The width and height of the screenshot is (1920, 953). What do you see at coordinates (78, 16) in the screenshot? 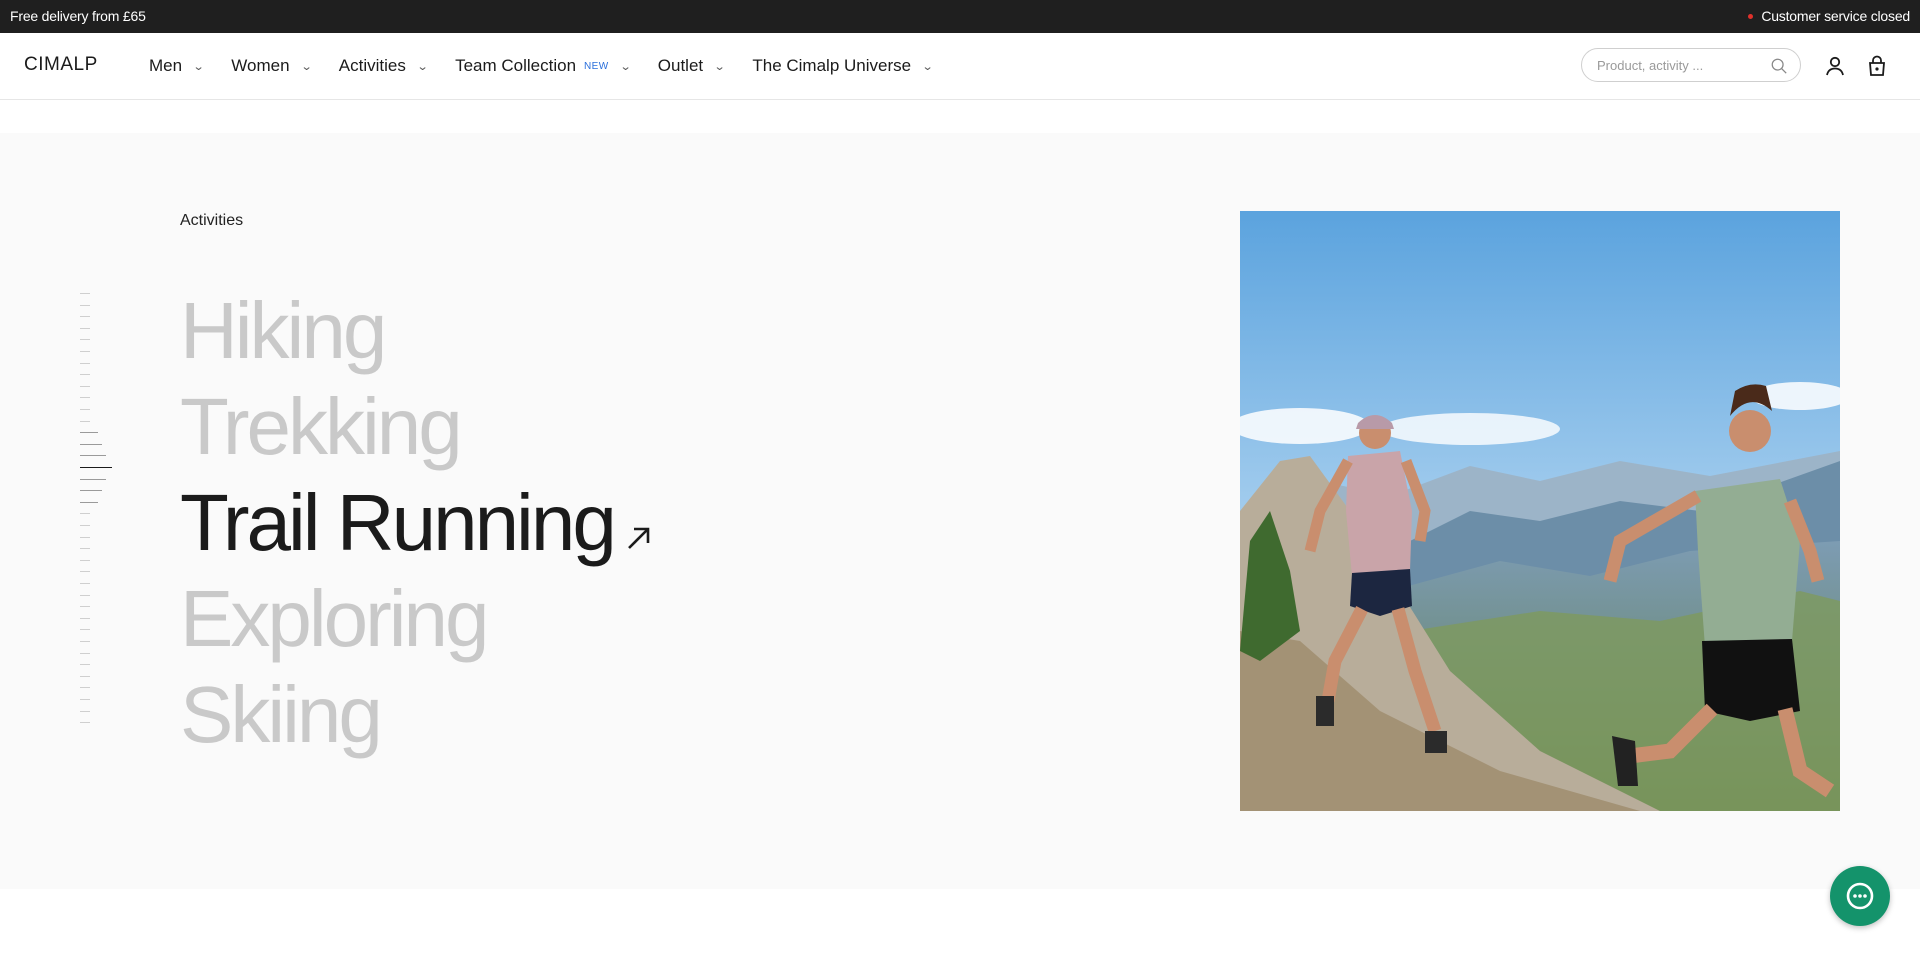
I see `free-delivery-text: Free delivery from £65` at bounding box center [78, 16].